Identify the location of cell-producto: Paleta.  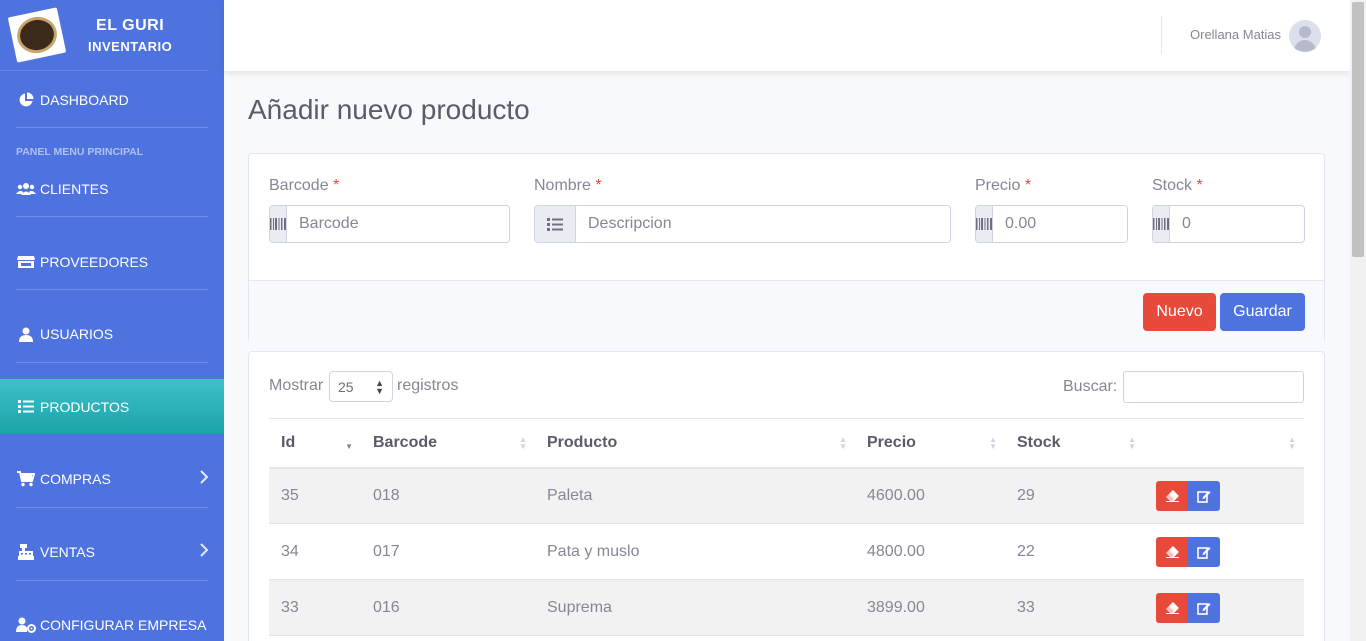
(695, 495).